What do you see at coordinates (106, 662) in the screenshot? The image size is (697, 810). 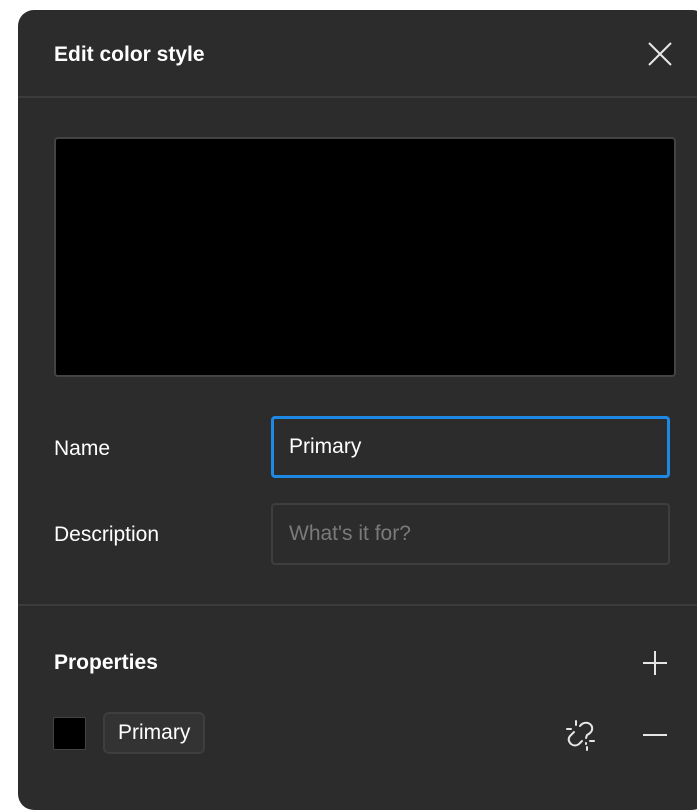 I see `properties-title: Properties` at bounding box center [106, 662].